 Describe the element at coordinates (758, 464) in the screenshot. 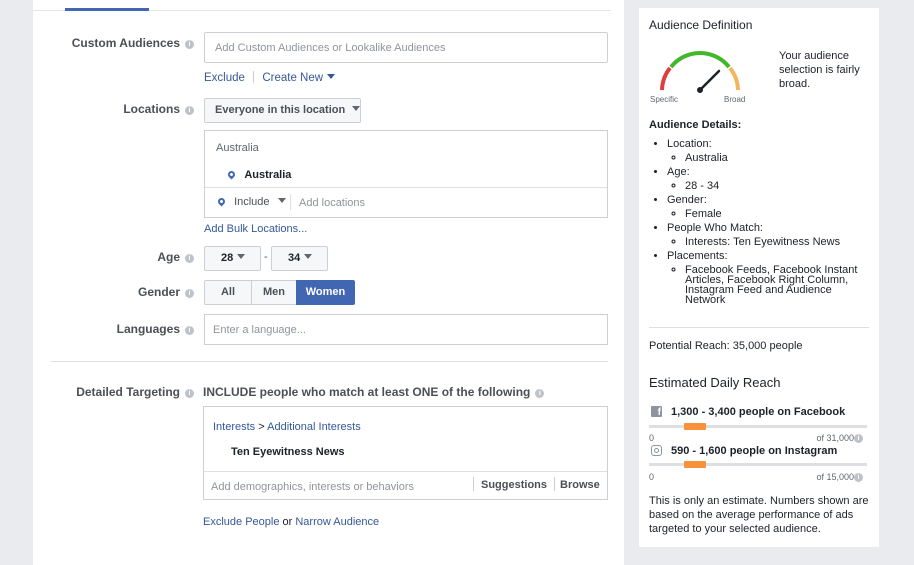

I see `instagram-reach-bar` at that location.